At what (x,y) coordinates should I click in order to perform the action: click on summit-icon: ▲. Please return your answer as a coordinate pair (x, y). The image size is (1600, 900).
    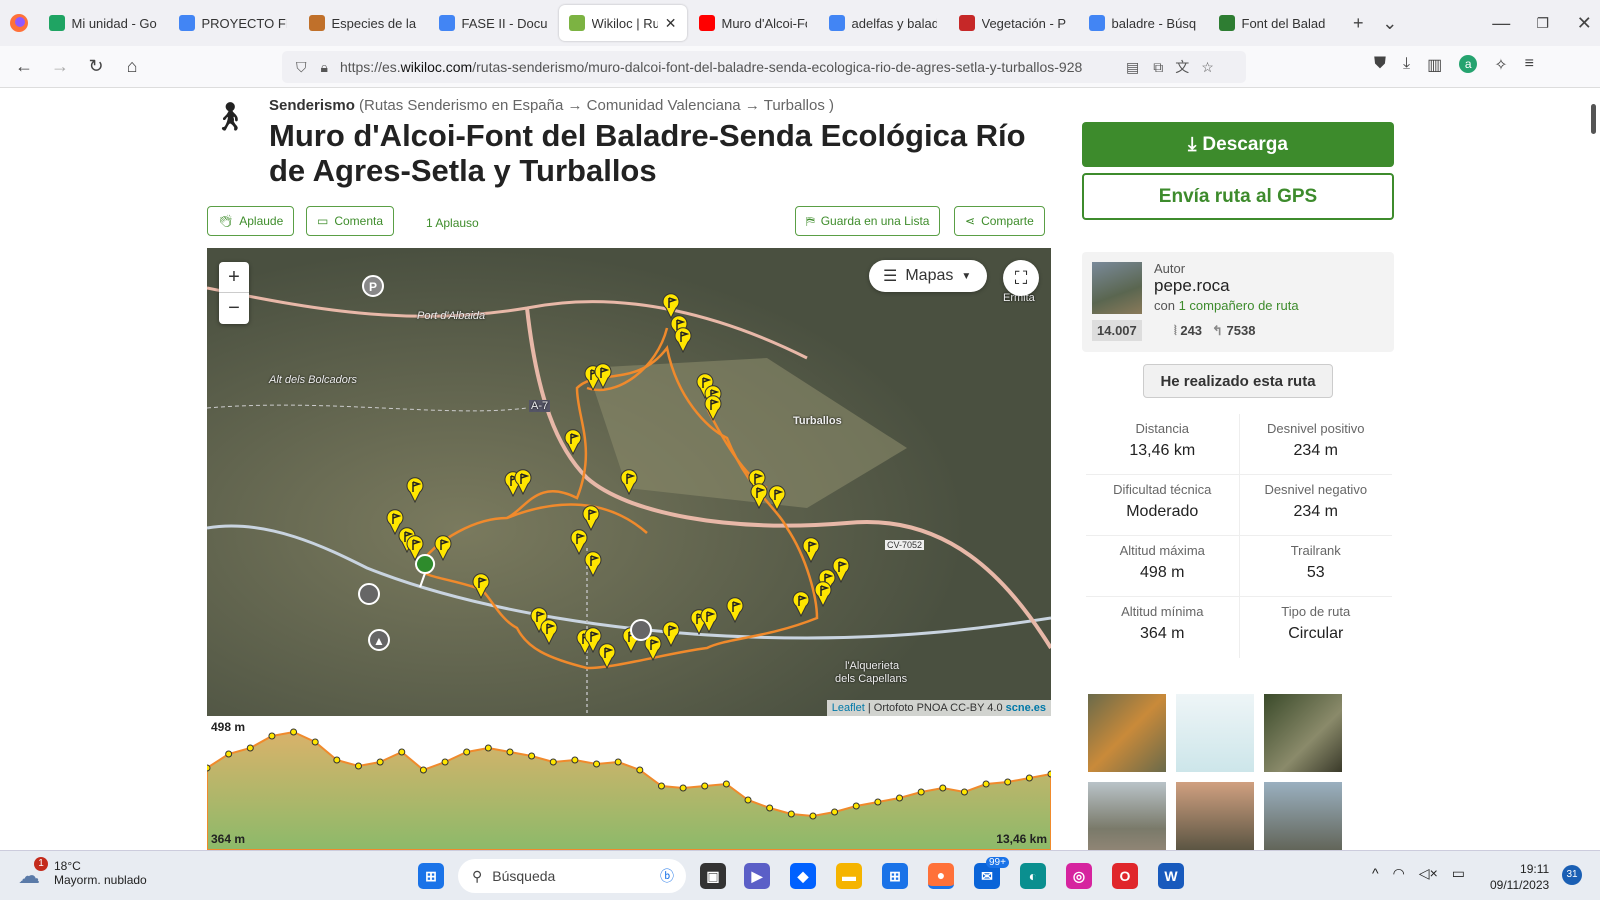
    Looking at the image, I should click on (379, 640).